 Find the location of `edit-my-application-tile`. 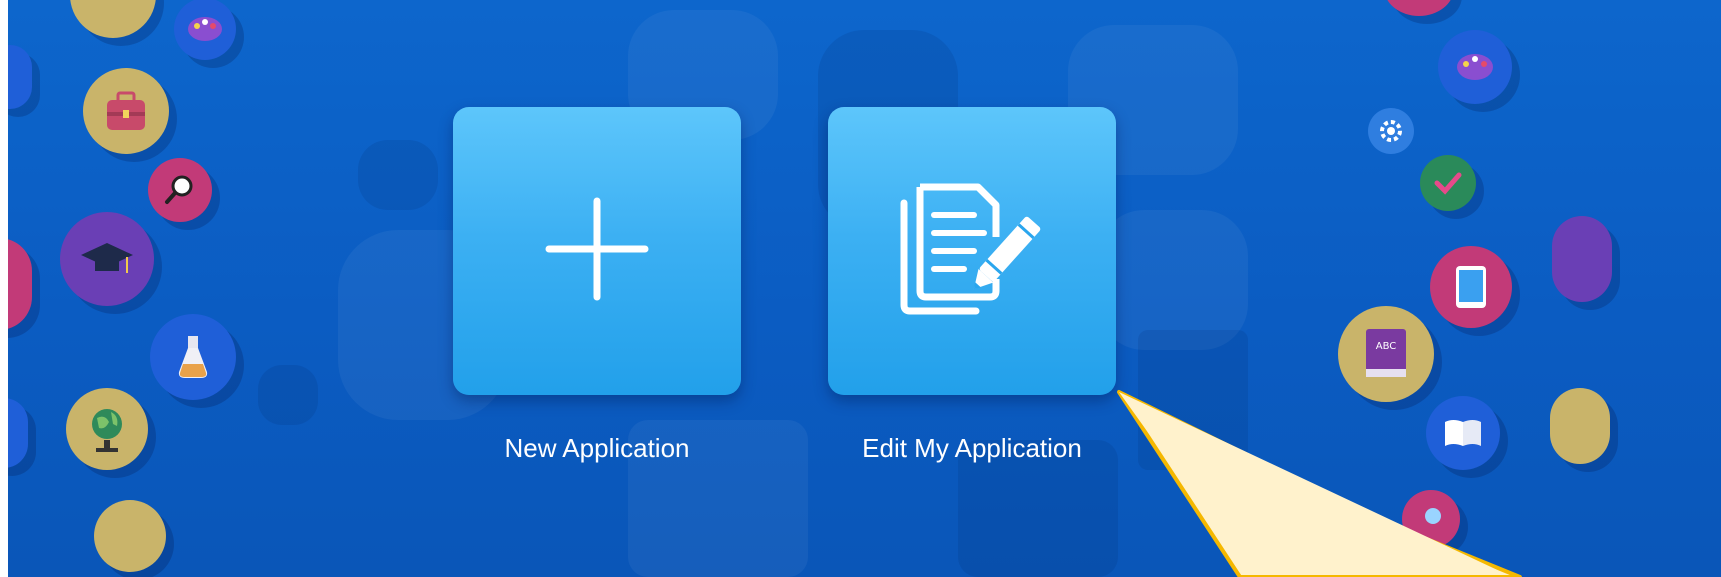

edit-my-application-tile is located at coordinates (972, 251).